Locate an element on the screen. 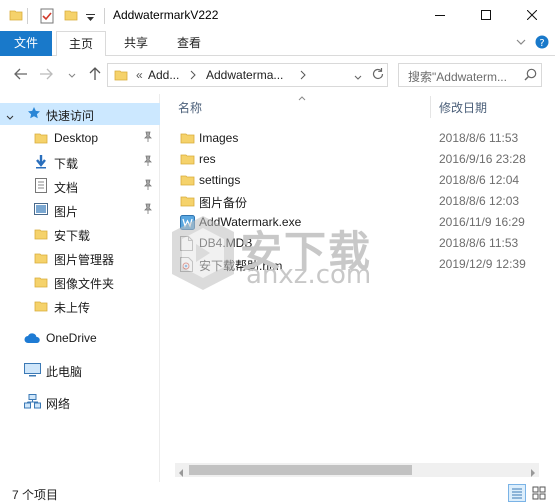 Image resolution: width=555 pixels, height=504 pixels. tab-home: 主页 is located at coordinates (81, 44).